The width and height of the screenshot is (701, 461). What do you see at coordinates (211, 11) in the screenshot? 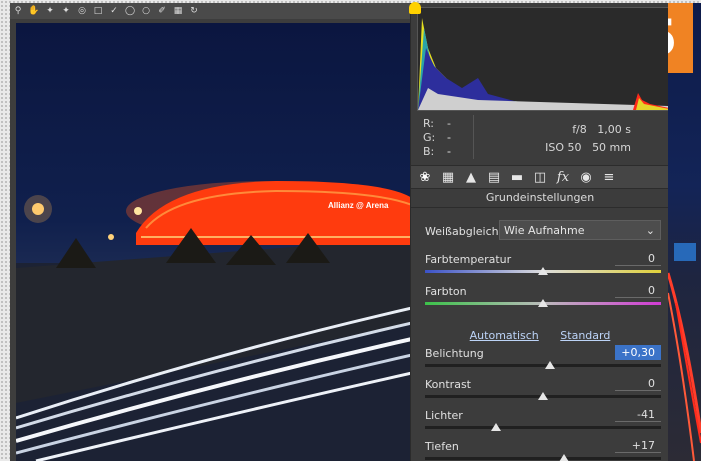
I see `toolbar: ⚲ ✋ ✦ ✦ ◎ □ ✓ ◯ ○ ✐ ▦ ↻` at bounding box center [211, 11].